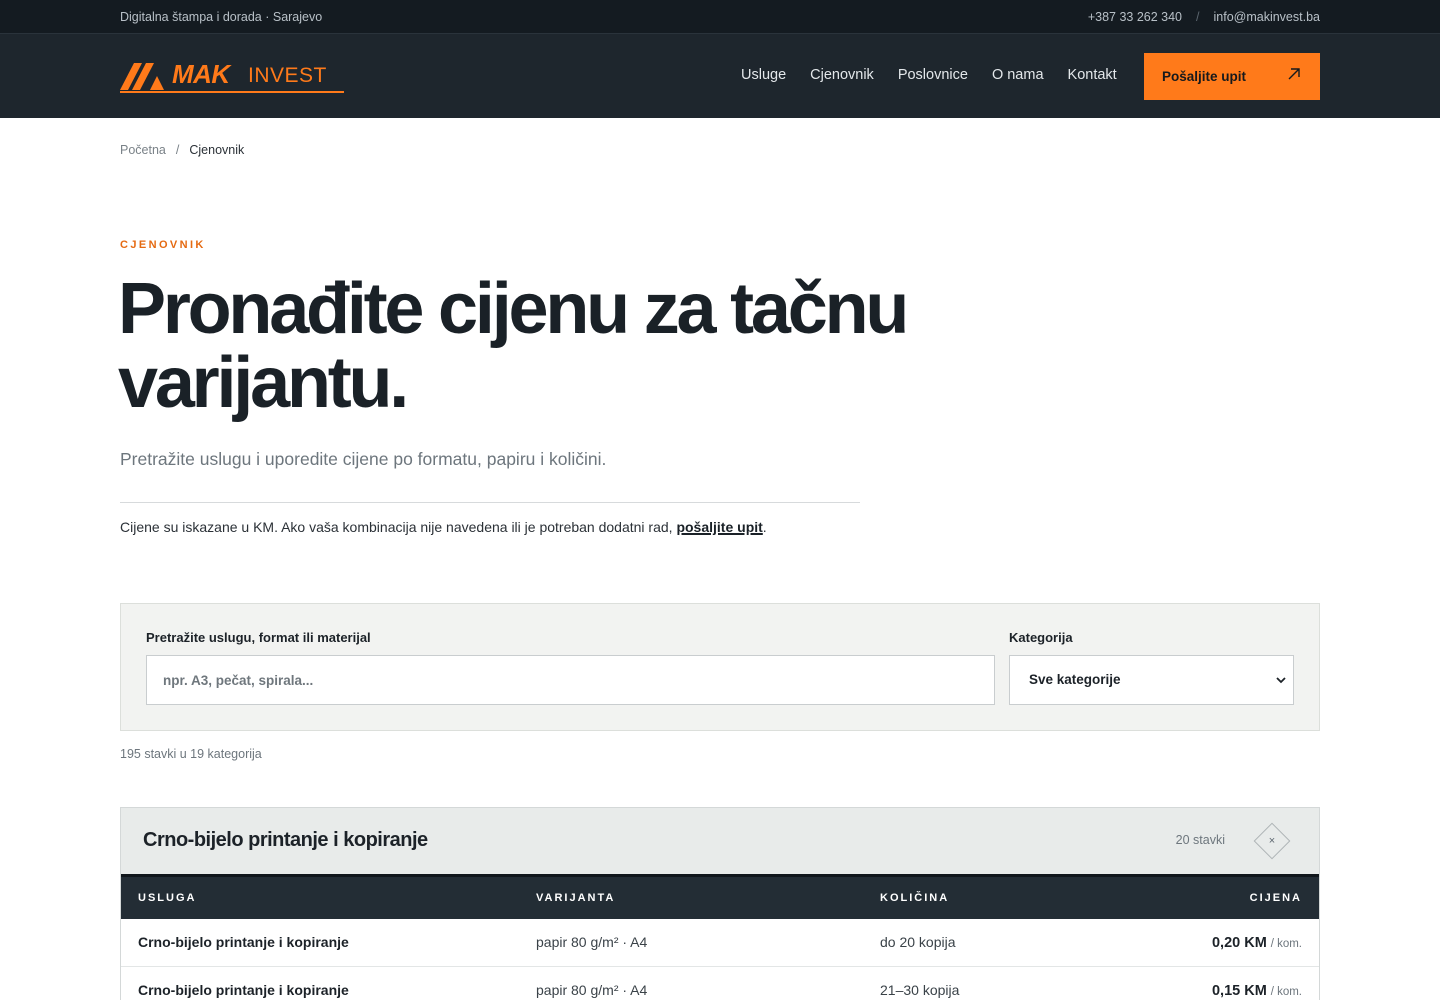 Image resolution: width=1440 pixels, height=1000 pixels. Describe the element at coordinates (1204, 17) in the screenshot. I see `top-contact: +387 33 262 340 / info@makinvest.ba` at that location.